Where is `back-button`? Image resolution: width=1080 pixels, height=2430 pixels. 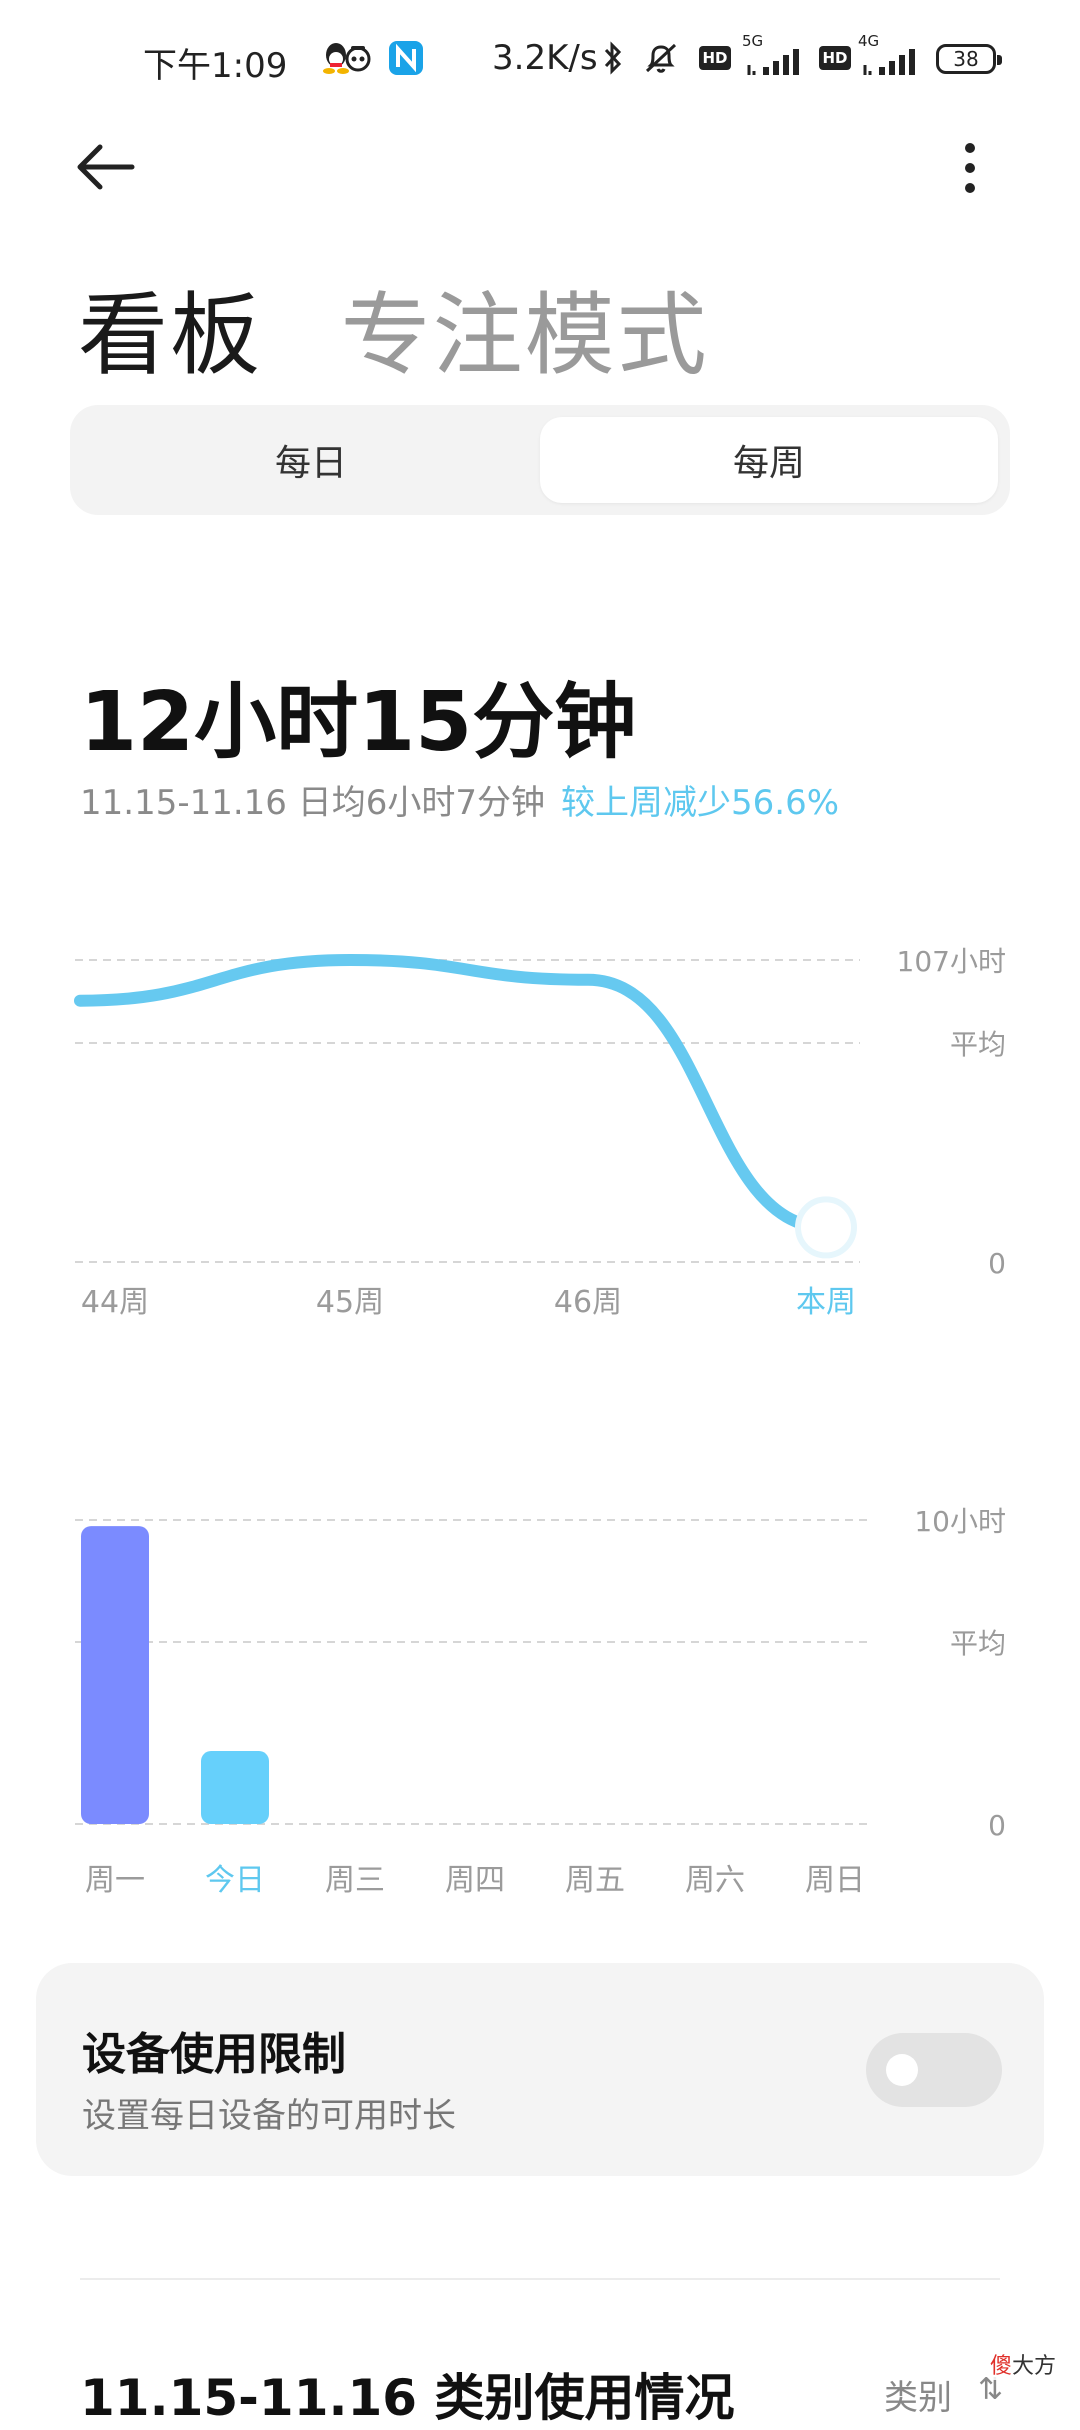
back-button is located at coordinates (110, 170).